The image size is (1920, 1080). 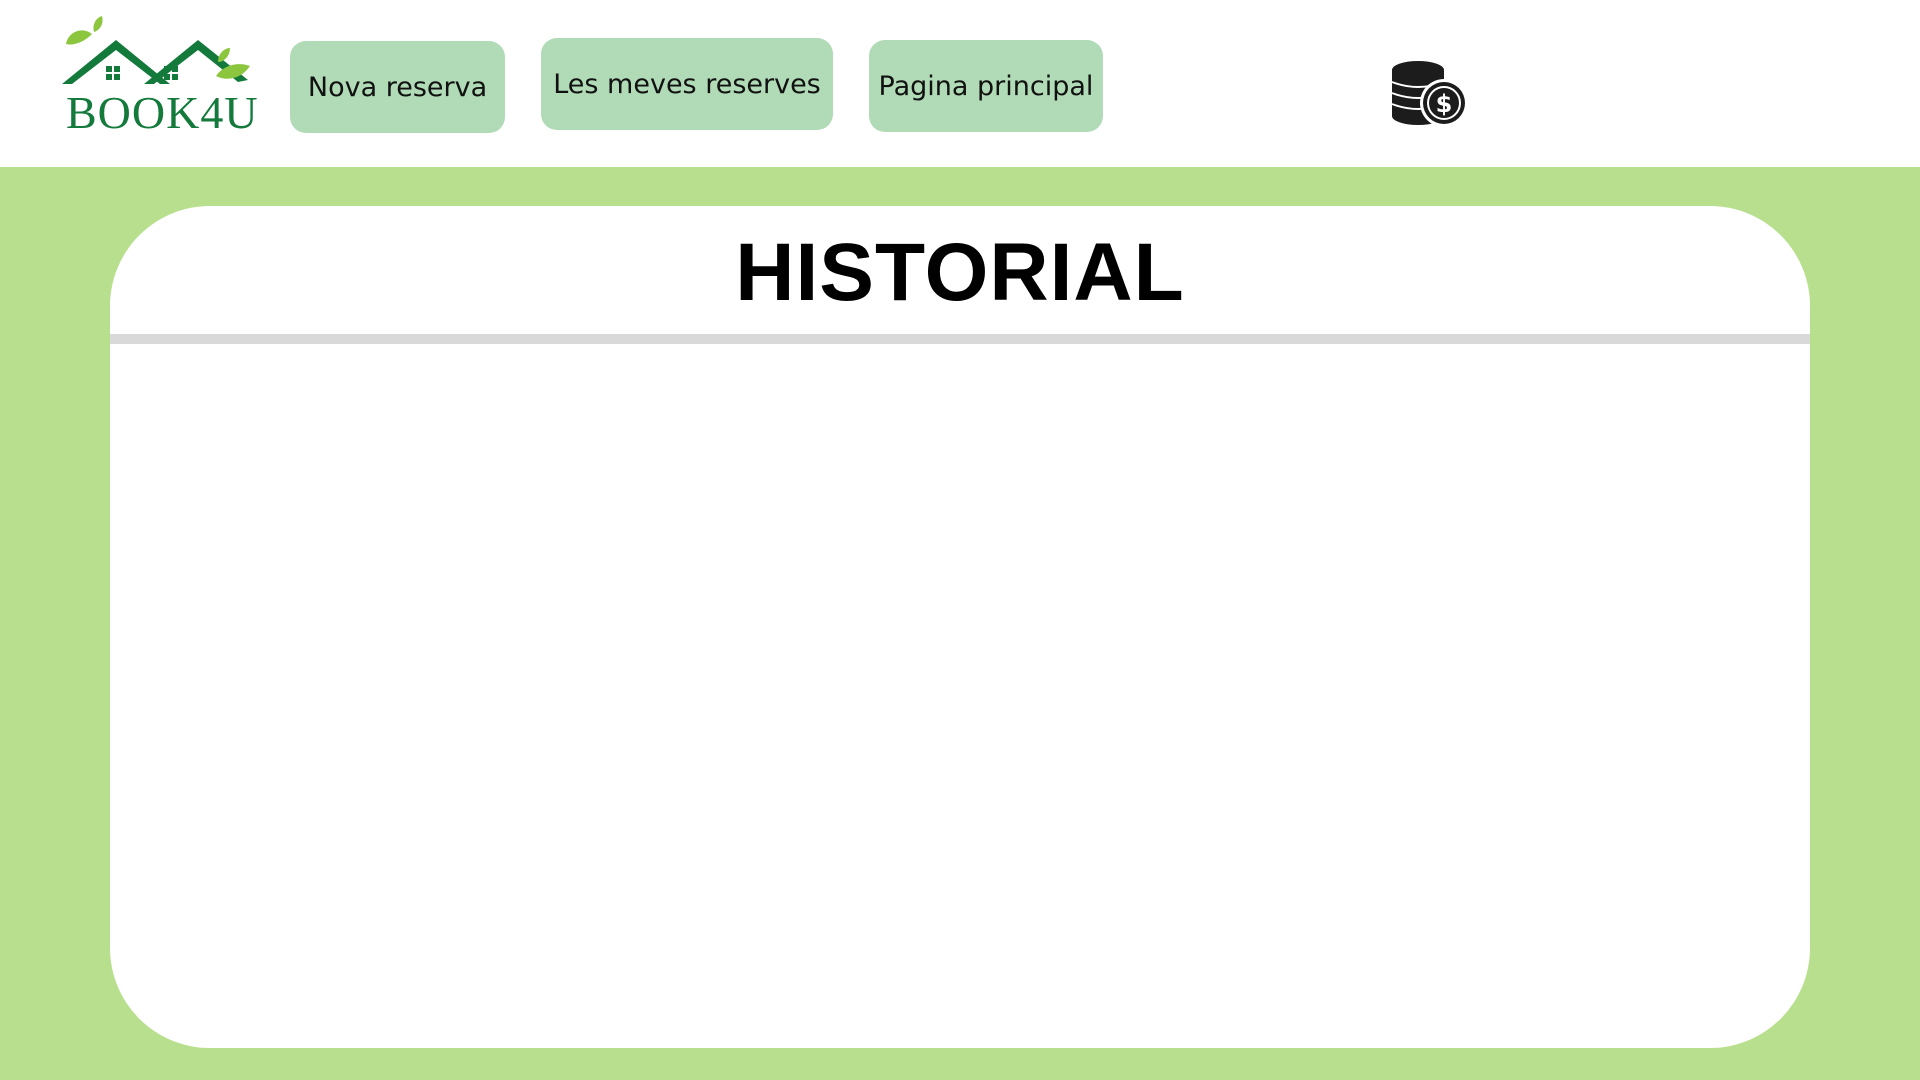 What do you see at coordinates (986, 86) in the screenshot?
I see `pagina-principal-button: Pagina principal` at bounding box center [986, 86].